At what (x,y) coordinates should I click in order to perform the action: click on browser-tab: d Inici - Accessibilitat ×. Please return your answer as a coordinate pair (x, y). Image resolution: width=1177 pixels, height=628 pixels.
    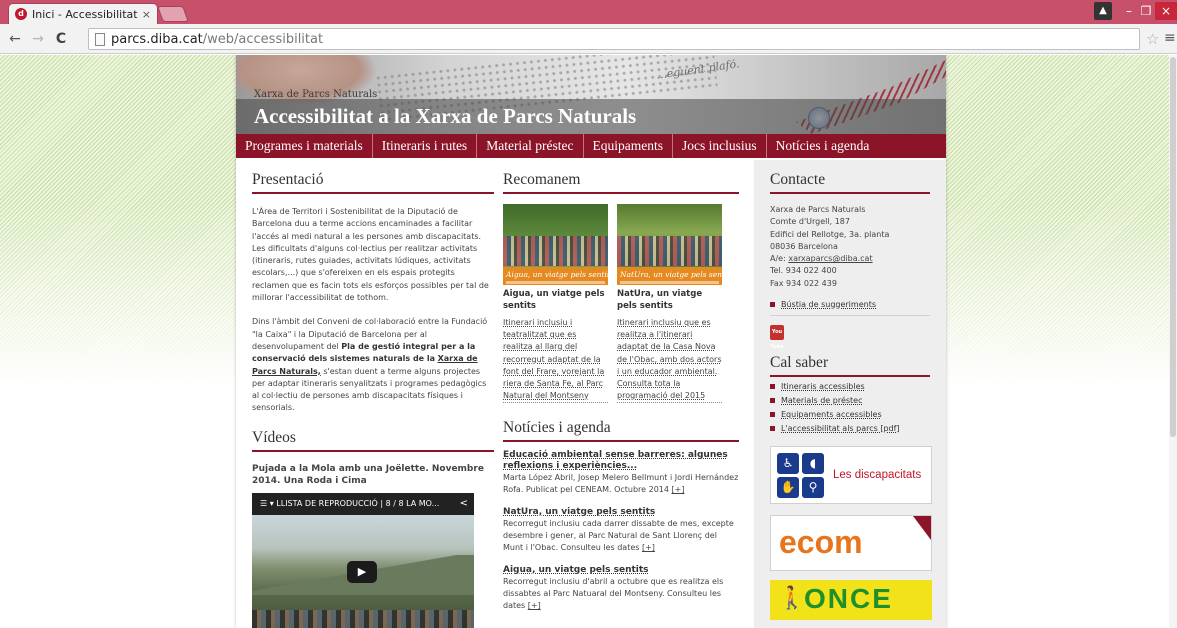
    Looking at the image, I should click on (83, 13).